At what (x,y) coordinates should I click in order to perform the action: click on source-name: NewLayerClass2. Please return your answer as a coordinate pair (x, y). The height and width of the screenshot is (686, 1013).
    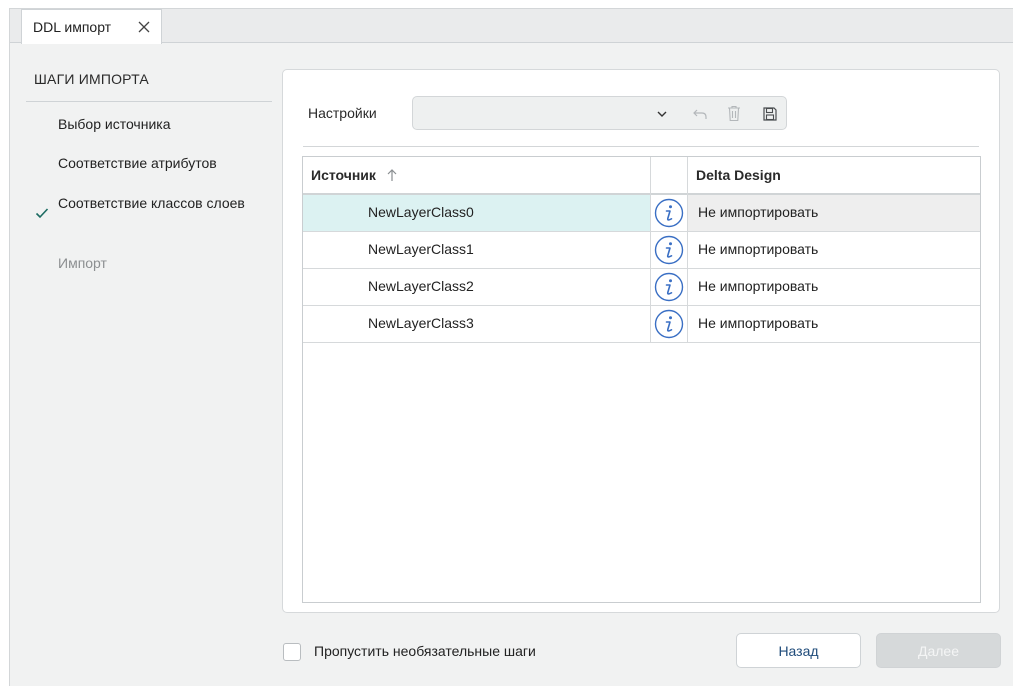
    Looking at the image, I should click on (421, 286).